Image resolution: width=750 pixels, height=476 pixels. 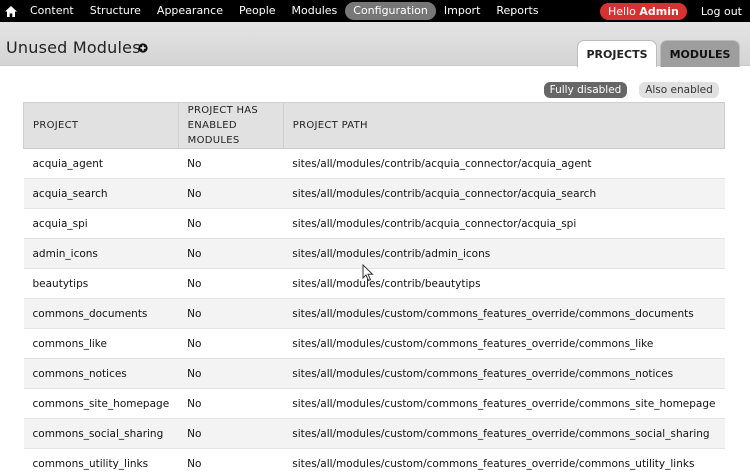 I want to click on project-name: beautytips, so click(x=101, y=283).